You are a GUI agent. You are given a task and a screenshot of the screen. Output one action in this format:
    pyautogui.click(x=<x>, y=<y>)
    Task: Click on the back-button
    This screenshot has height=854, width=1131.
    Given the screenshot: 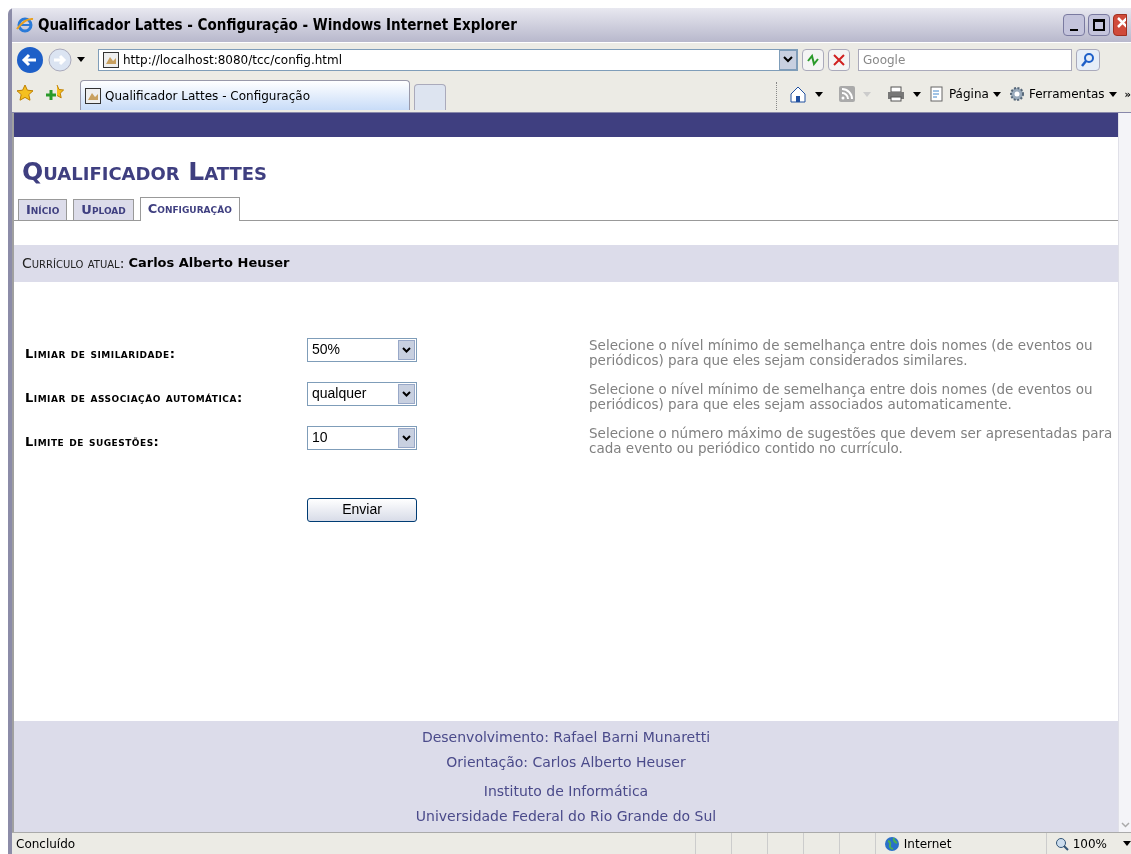 What is the action you would take?
    pyautogui.click(x=30, y=59)
    